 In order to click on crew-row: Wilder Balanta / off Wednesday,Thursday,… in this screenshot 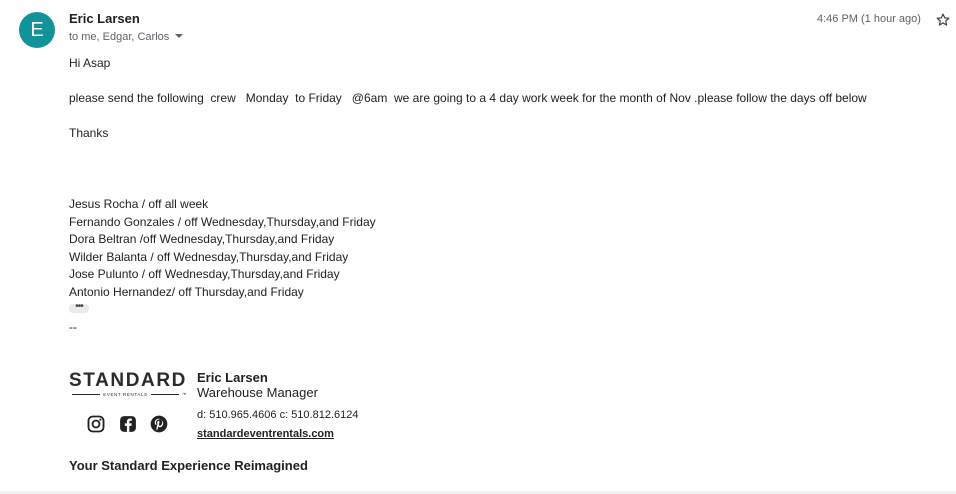, I will do `click(209, 256)`.